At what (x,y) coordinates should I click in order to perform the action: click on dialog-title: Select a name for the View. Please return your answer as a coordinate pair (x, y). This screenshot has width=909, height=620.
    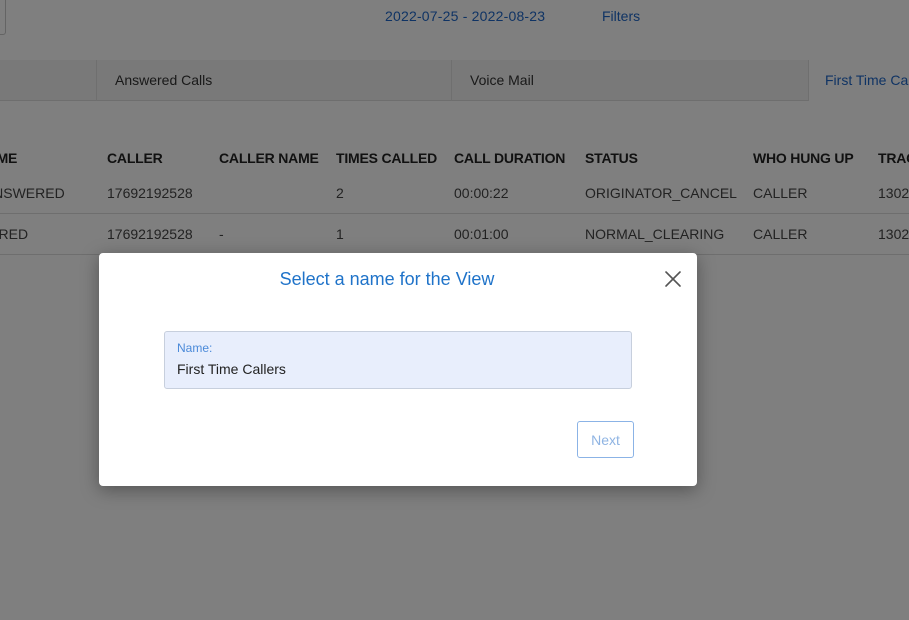
    Looking at the image, I should click on (387, 279).